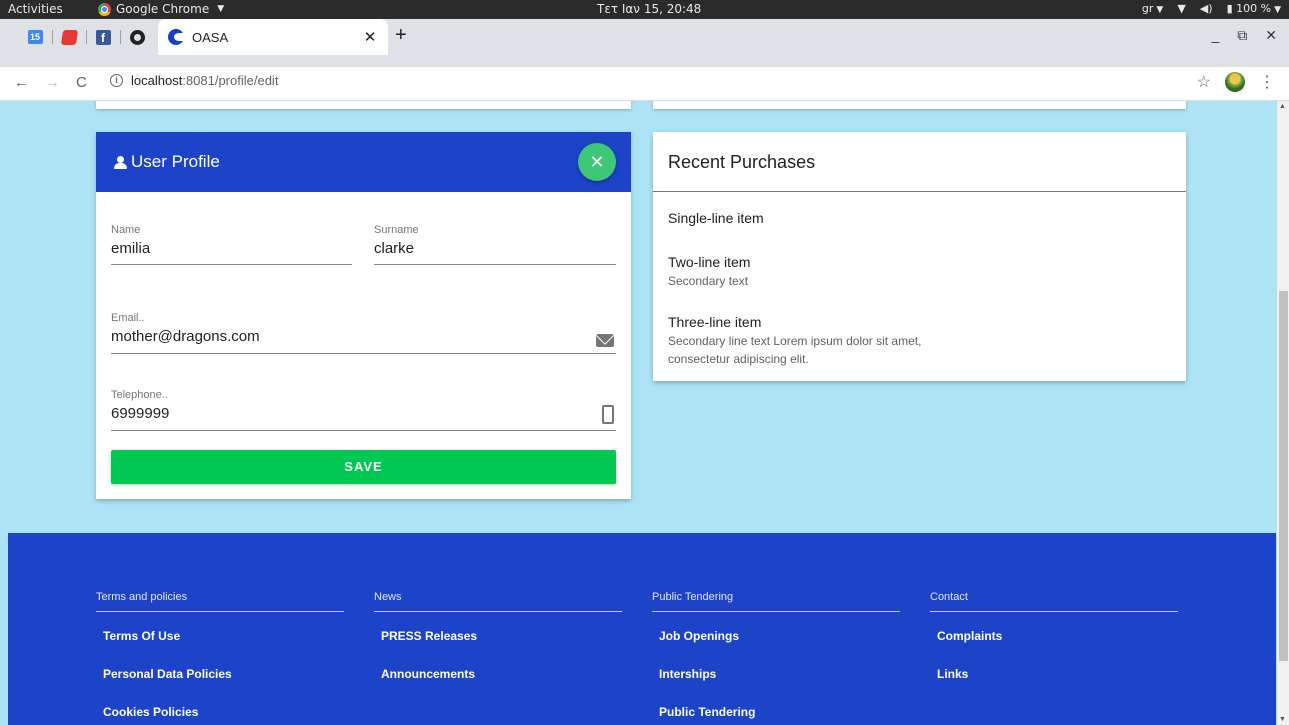 Image resolution: width=1289 pixels, height=725 pixels. I want to click on wifi-icon: ▼, so click(1181, 8).